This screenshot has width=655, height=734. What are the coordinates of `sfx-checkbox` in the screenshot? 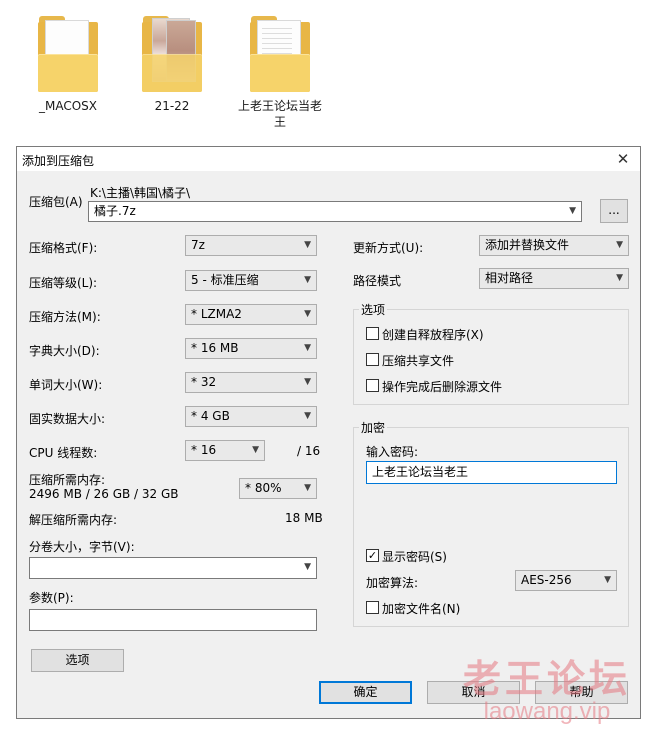 It's located at (372, 333).